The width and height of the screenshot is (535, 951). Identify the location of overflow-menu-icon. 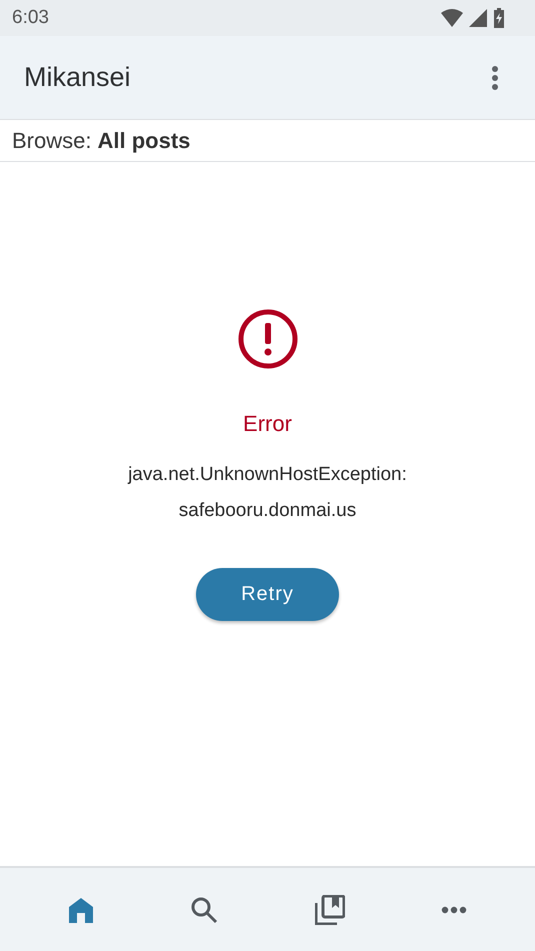
(495, 77).